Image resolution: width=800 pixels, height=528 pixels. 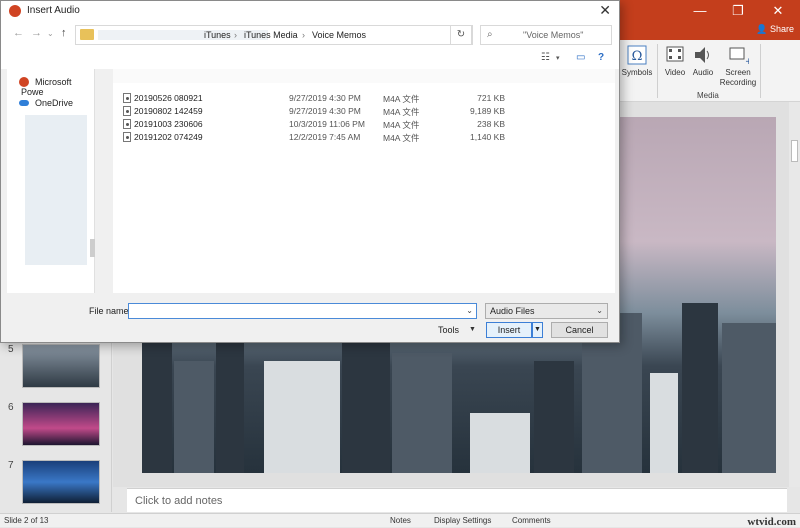 I want to click on file-size: 1,140 KB, so click(x=487, y=137).